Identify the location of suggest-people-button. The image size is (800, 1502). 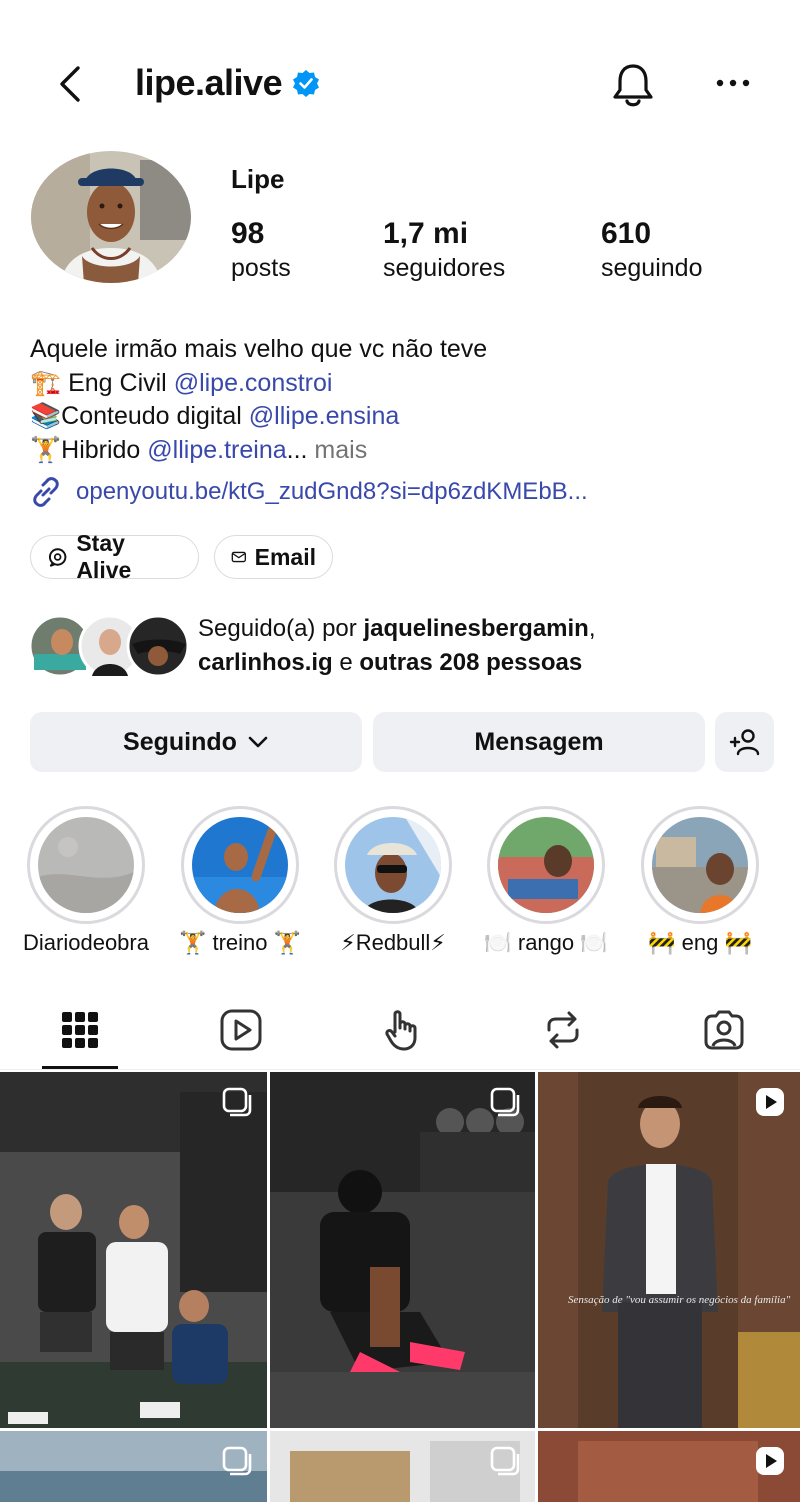
(744, 742).